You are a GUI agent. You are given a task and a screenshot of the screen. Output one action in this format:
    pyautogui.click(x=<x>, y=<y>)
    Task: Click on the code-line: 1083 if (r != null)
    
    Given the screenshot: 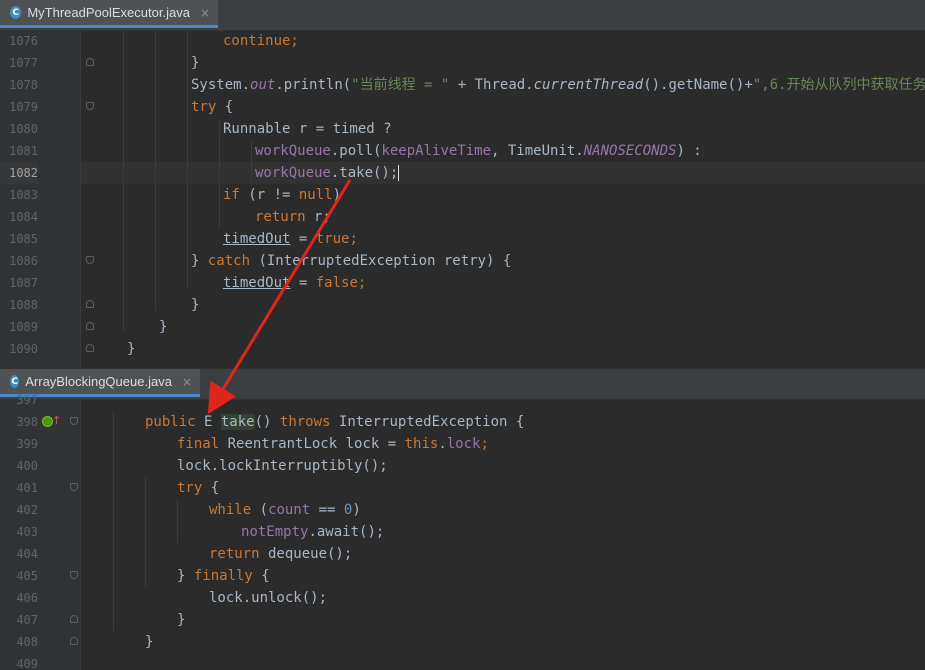 What is the action you would take?
    pyautogui.click(x=462, y=195)
    